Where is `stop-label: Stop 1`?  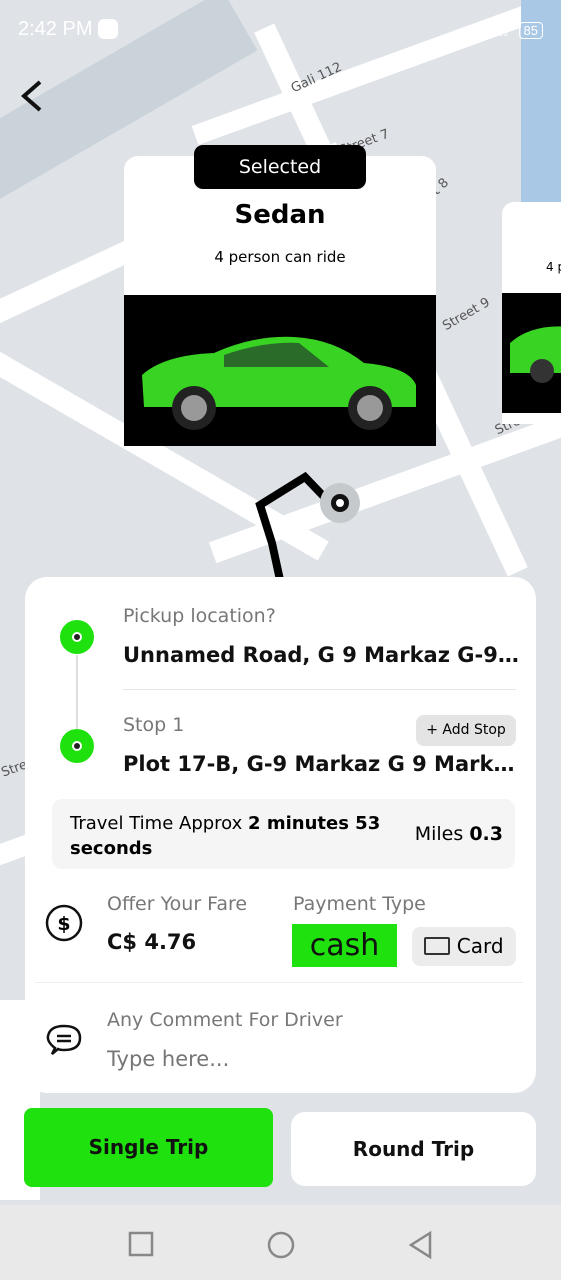 stop-label: Stop 1 is located at coordinates (154, 725).